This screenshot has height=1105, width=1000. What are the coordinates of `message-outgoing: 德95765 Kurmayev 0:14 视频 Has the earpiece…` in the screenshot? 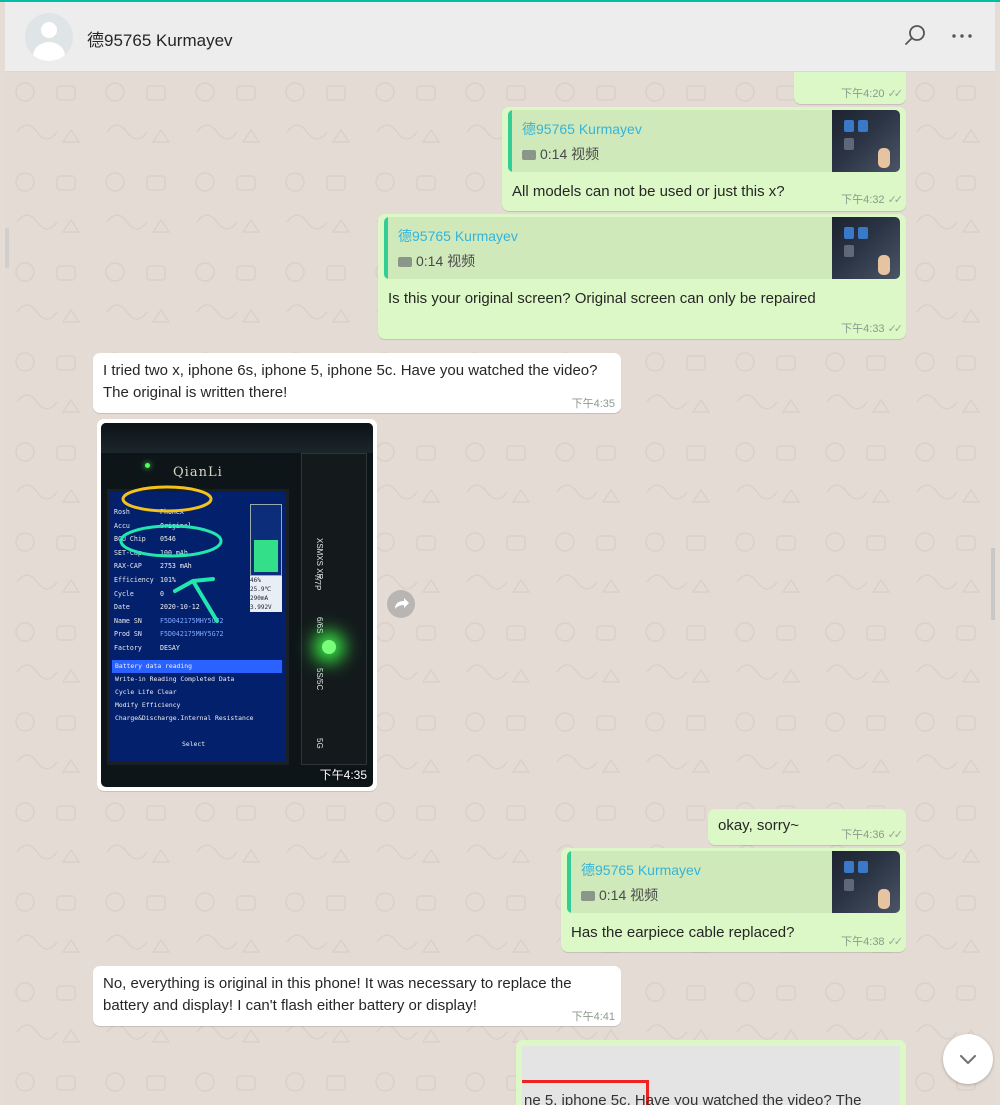 It's located at (733, 900).